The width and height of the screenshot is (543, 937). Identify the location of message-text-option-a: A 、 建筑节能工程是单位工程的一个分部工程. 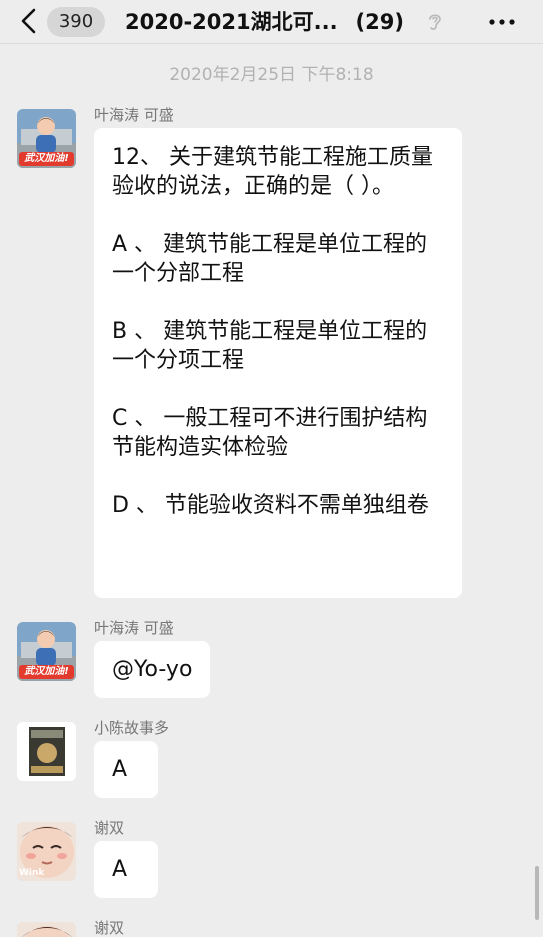
(270, 259).